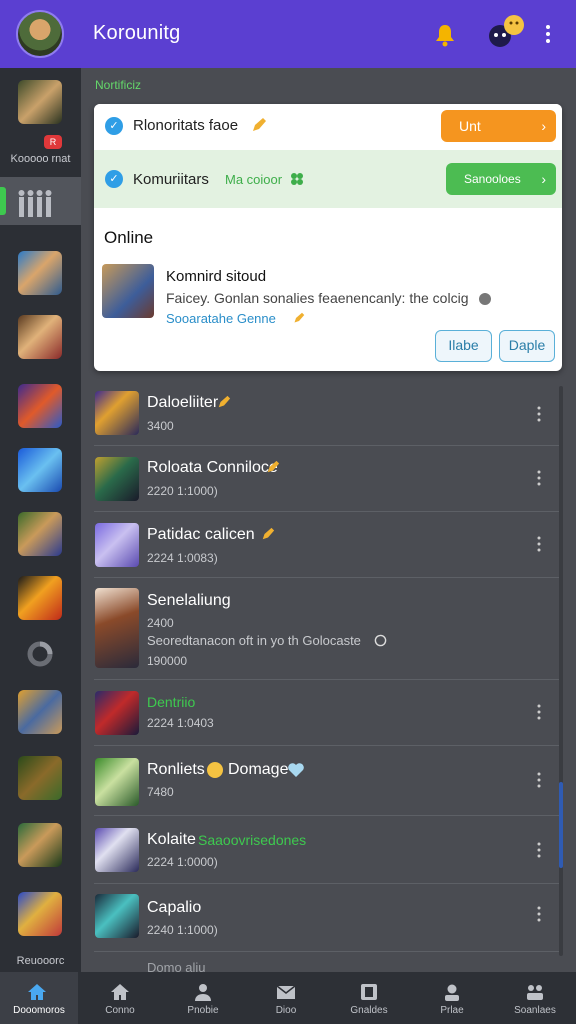 The image size is (576, 1024). Describe the element at coordinates (527, 346) in the screenshot. I see `daple-button: Daple` at that location.